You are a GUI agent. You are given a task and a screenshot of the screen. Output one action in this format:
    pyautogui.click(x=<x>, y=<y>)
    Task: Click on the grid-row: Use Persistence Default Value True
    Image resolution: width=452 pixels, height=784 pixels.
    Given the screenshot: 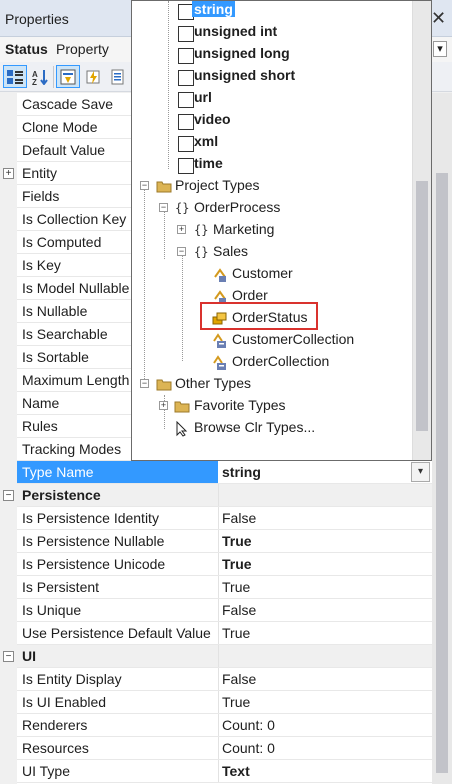 What is the action you would take?
    pyautogui.click(x=216, y=633)
    